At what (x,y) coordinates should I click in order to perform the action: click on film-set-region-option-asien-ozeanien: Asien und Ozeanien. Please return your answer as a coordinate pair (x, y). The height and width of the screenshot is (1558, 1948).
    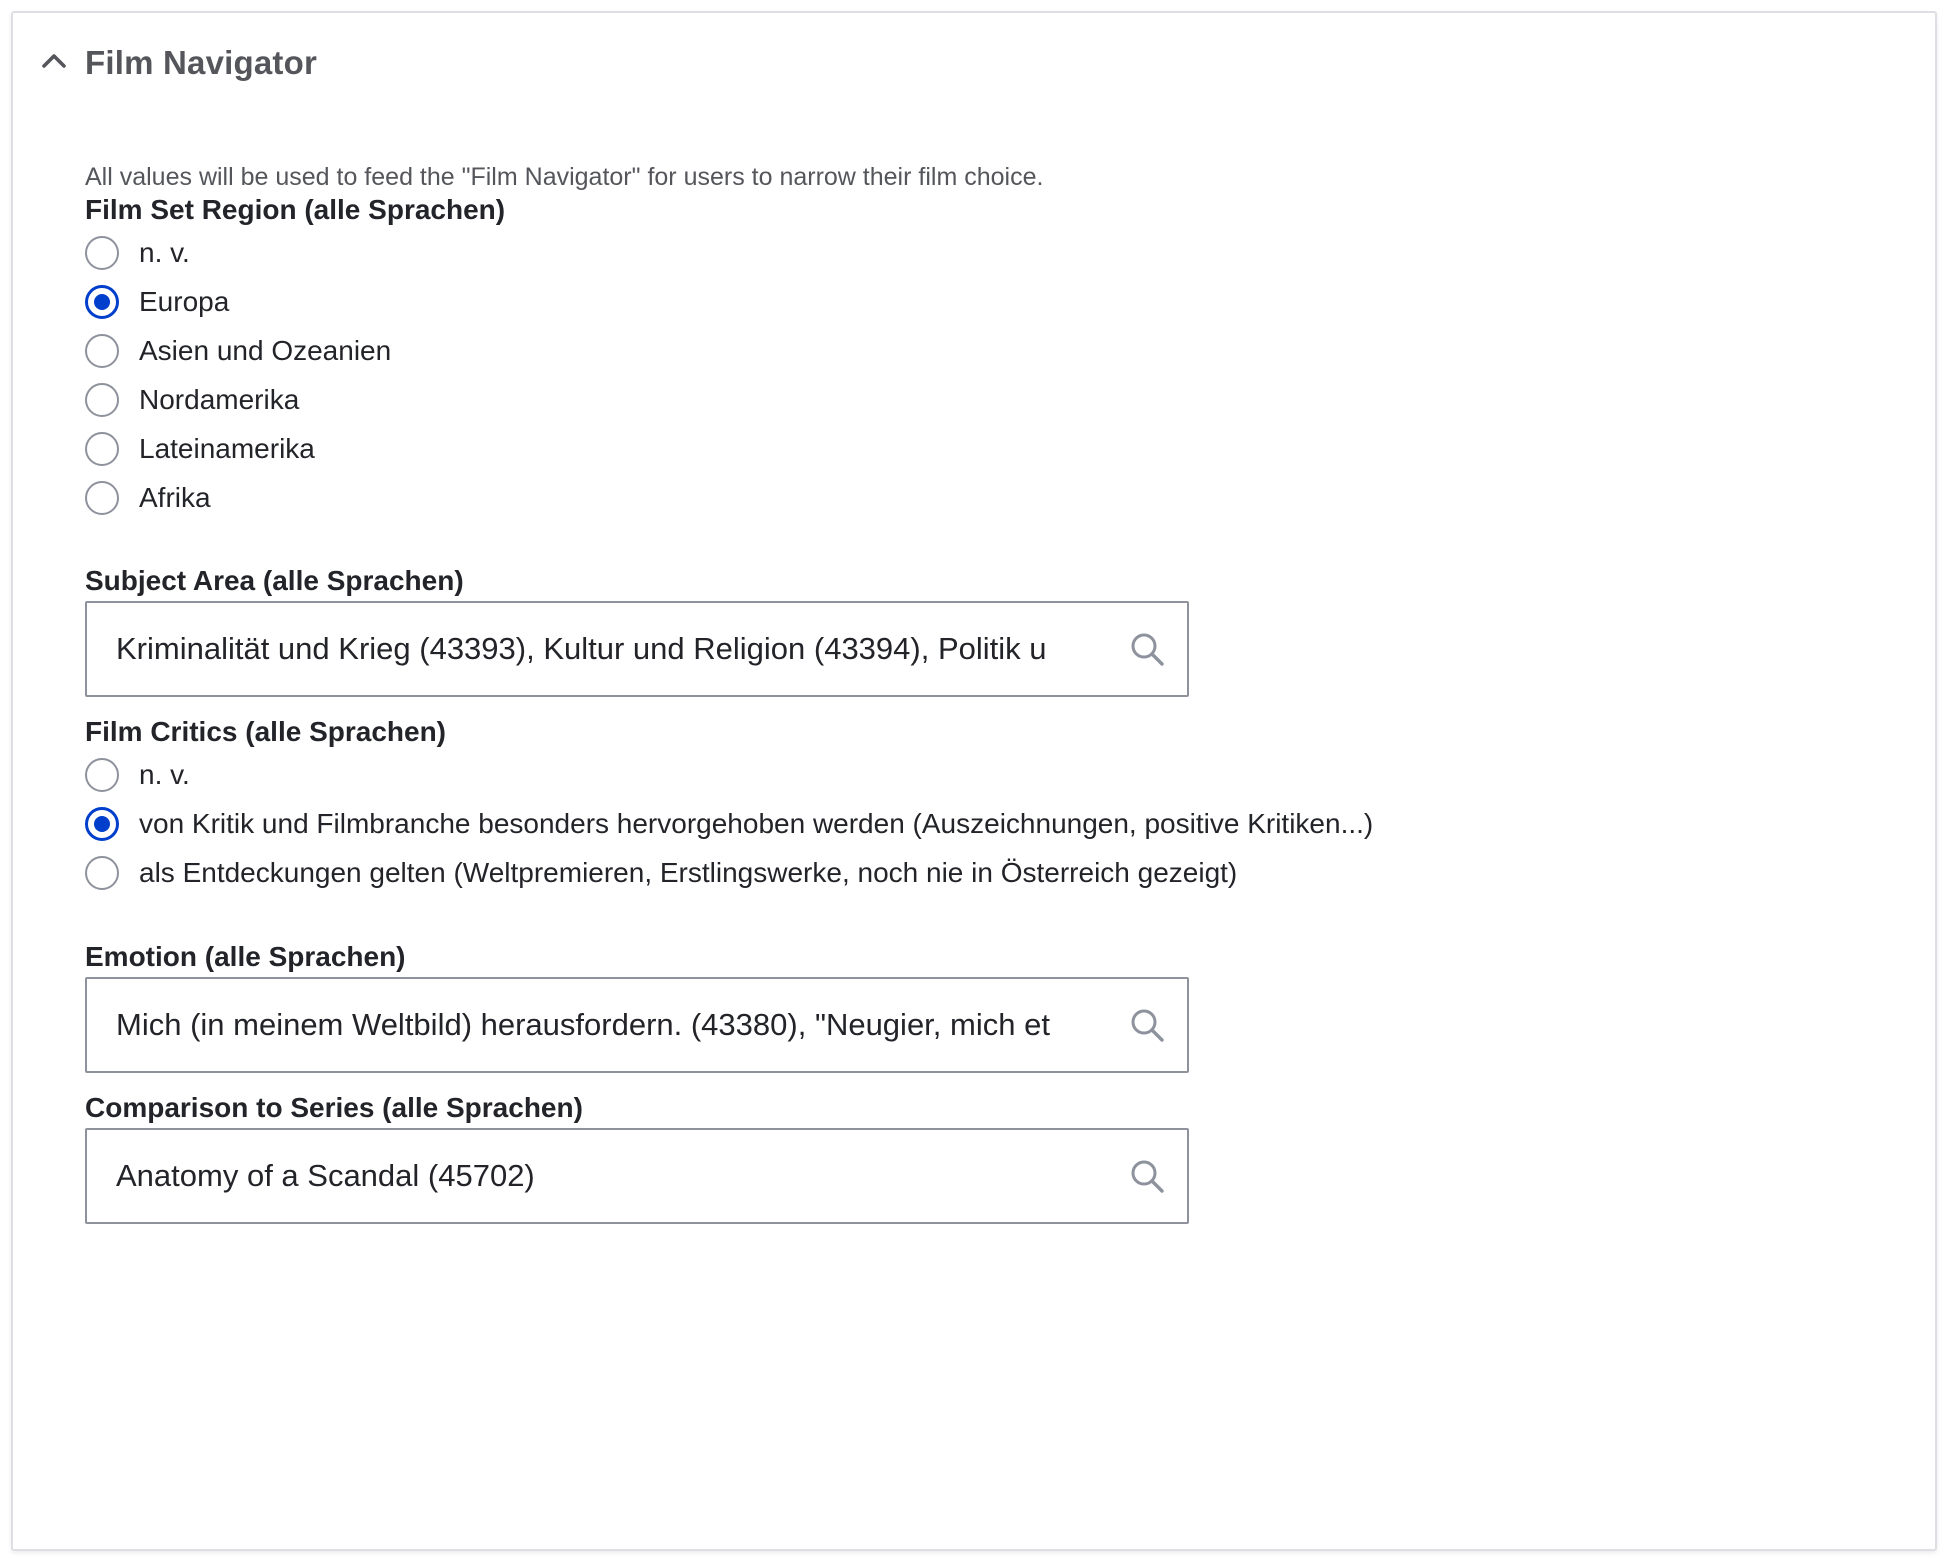
    Looking at the image, I should click on (238, 351).